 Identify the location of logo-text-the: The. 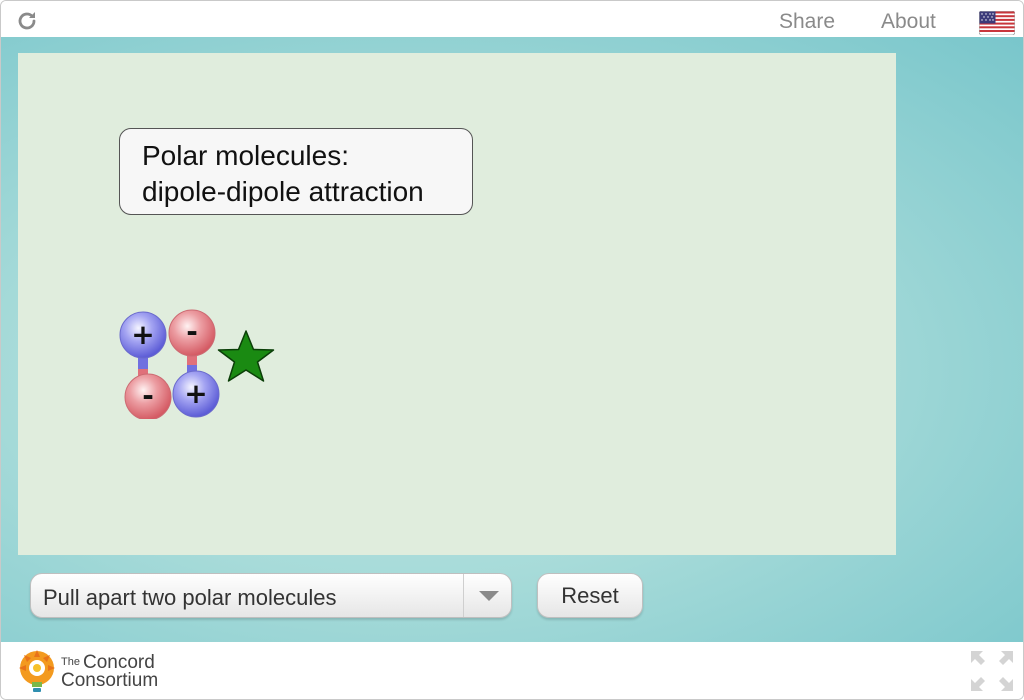
(70, 662).